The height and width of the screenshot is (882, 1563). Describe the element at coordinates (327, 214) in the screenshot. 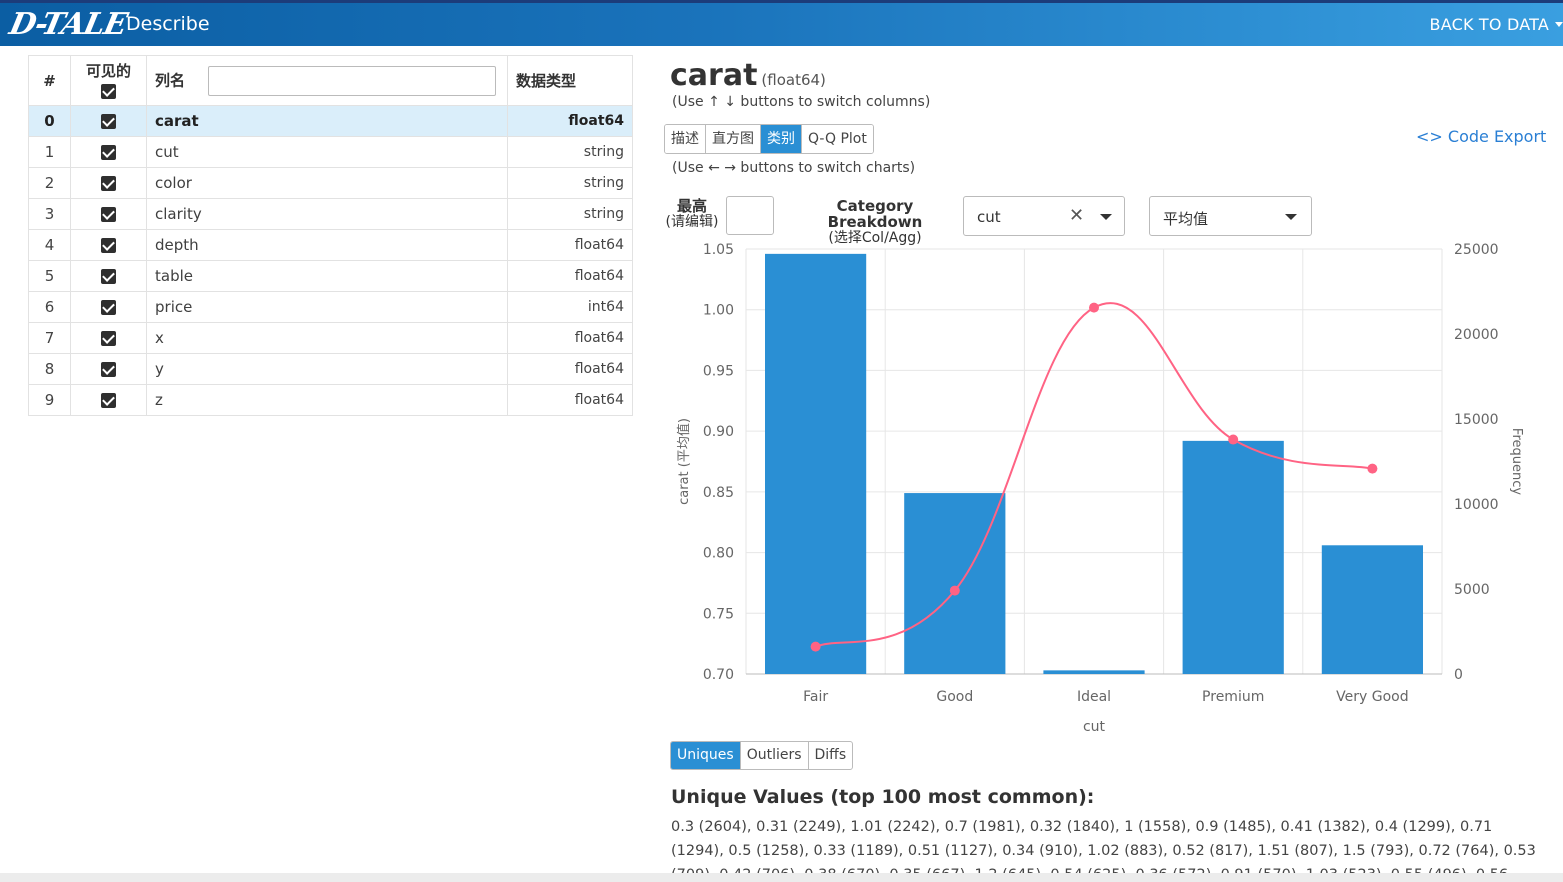

I see `row-column-name: clarity` at that location.